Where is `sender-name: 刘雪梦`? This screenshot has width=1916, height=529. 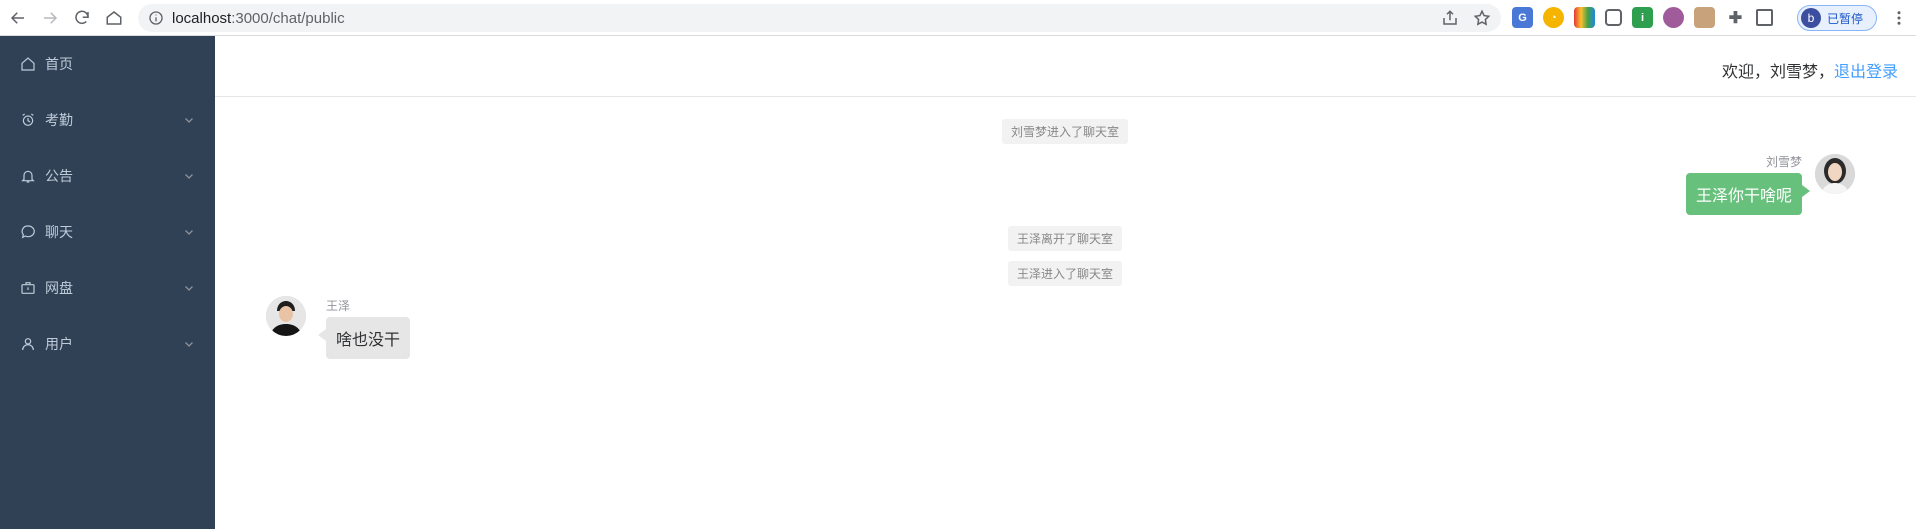 sender-name: 刘雪梦 is located at coordinates (1783, 162).